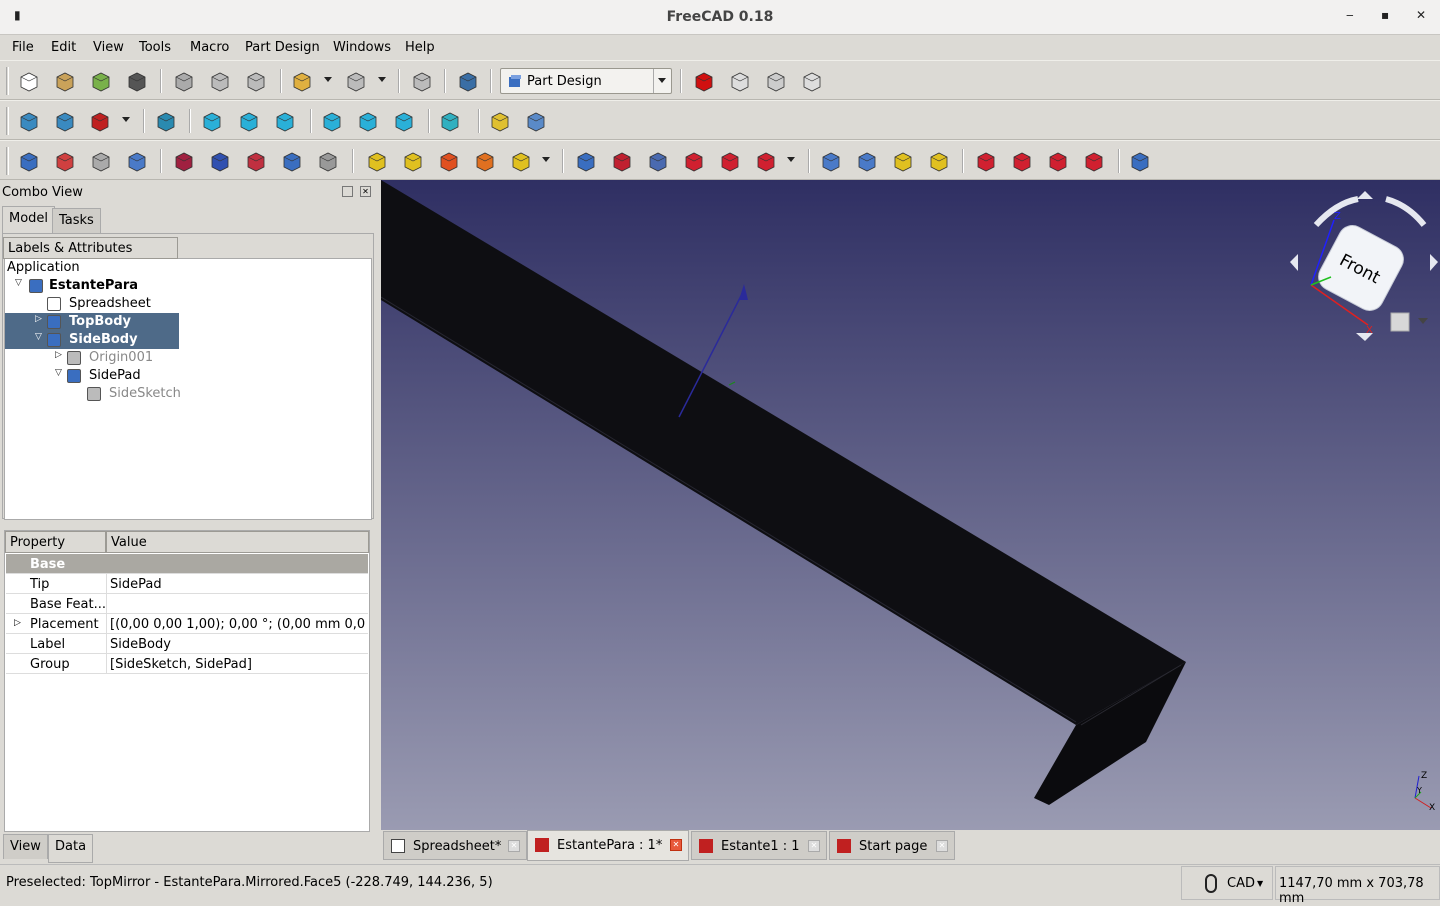 The height and width of the screenshot is (906, 1440). I want to click on linear-pattern-icon, so click(867, 161).